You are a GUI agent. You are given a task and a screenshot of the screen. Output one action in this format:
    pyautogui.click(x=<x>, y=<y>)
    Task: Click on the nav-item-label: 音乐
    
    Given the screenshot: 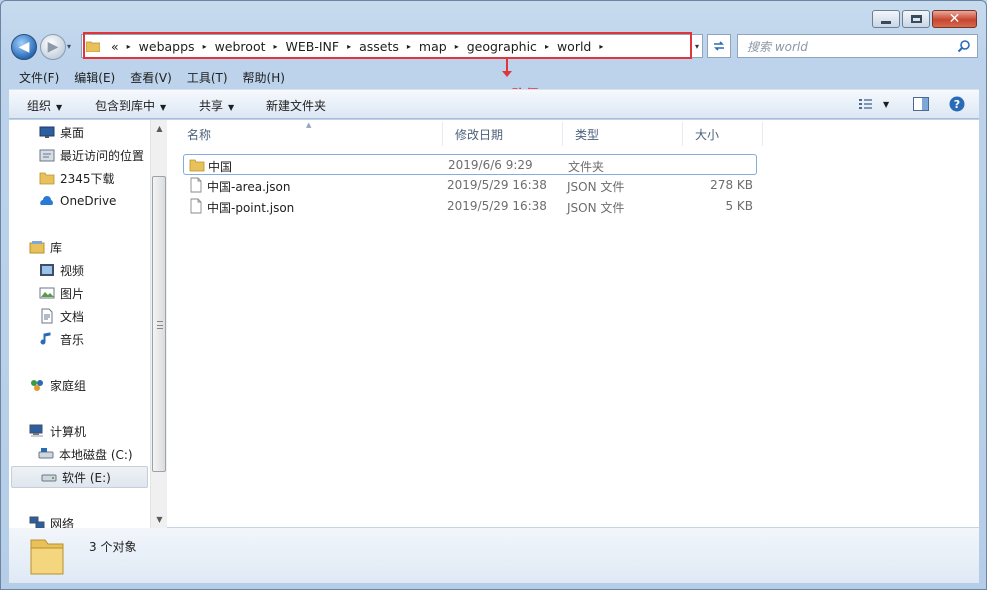 What is the action you would take?
    pyautogui.click(x=72, y=339)
    